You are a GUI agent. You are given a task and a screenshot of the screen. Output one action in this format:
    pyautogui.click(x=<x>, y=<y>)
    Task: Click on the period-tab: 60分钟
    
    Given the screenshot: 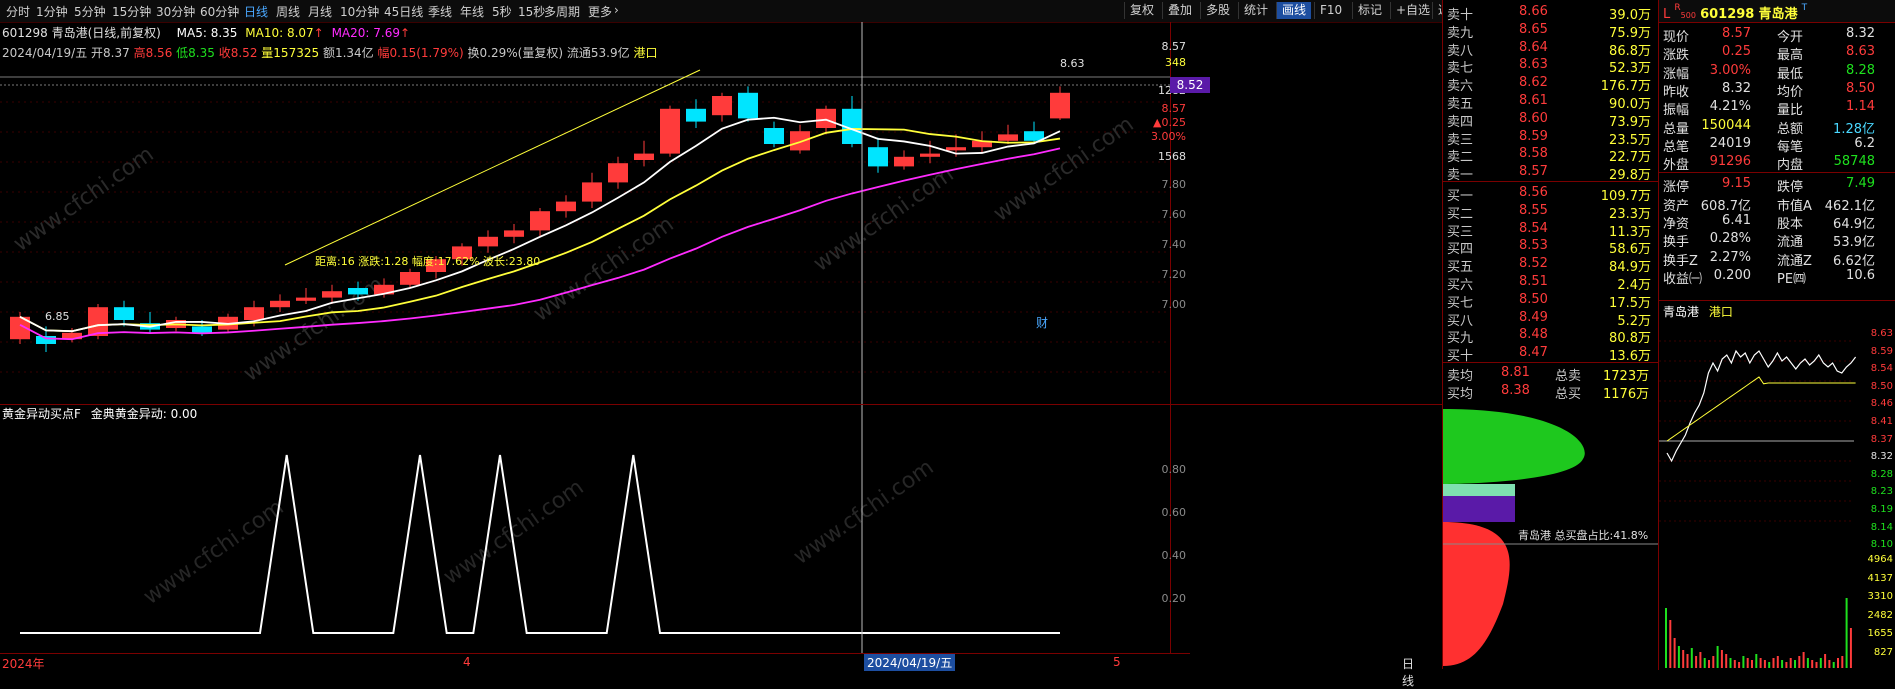 What is the action you would take?
    pyautogui.click(x=219, y=11)
    